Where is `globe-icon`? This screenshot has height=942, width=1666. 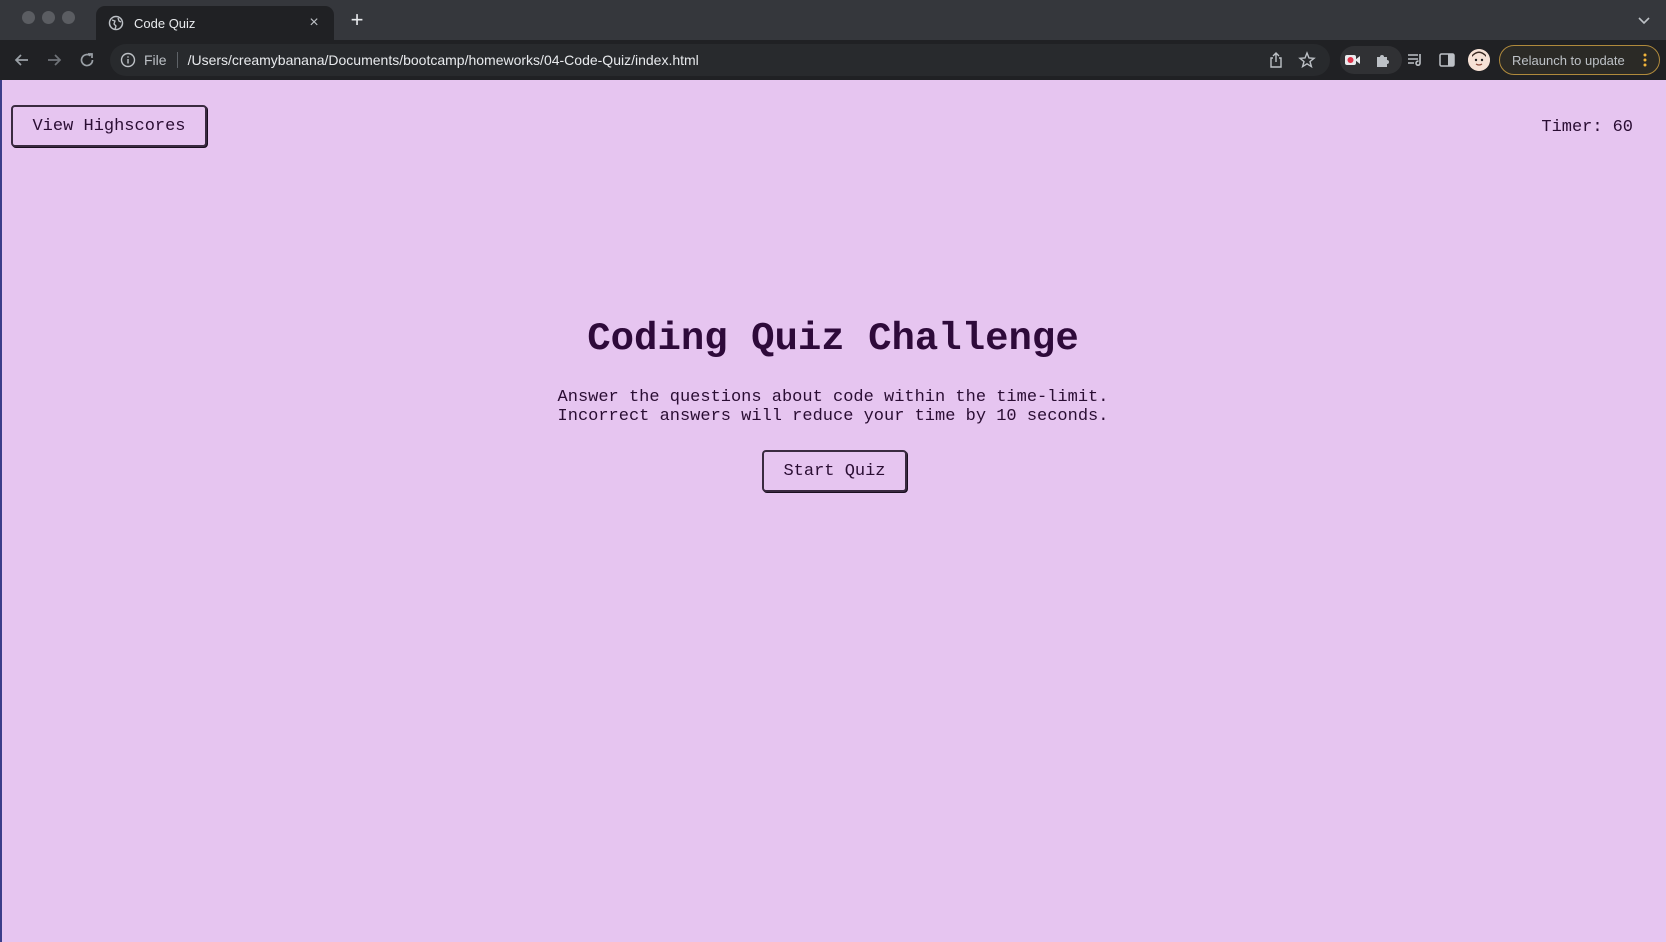 globe-icon is located at coordinates (116, 23).